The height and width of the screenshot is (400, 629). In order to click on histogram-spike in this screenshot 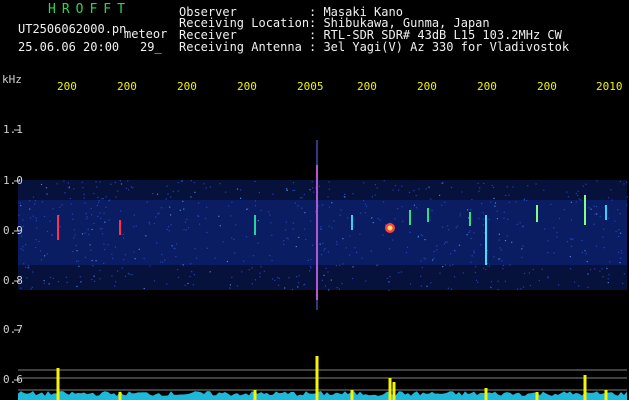, I will do `click(606, 395)`.